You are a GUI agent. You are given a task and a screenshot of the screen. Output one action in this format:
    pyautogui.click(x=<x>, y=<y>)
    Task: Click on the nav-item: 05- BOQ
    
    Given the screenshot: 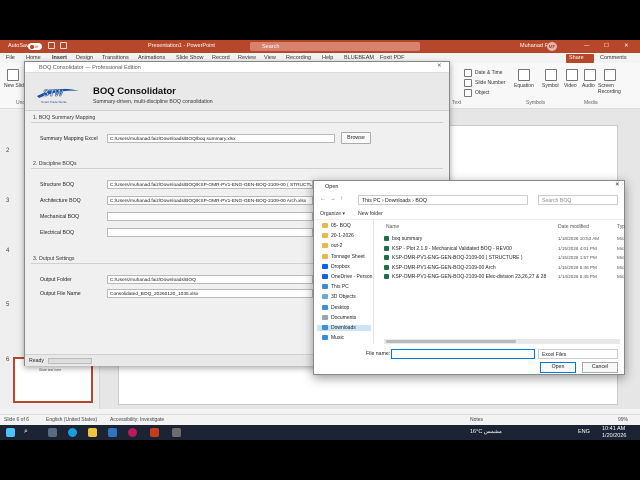 What is the action you would take?
    pyautogui.click(x=336, y=226)
    